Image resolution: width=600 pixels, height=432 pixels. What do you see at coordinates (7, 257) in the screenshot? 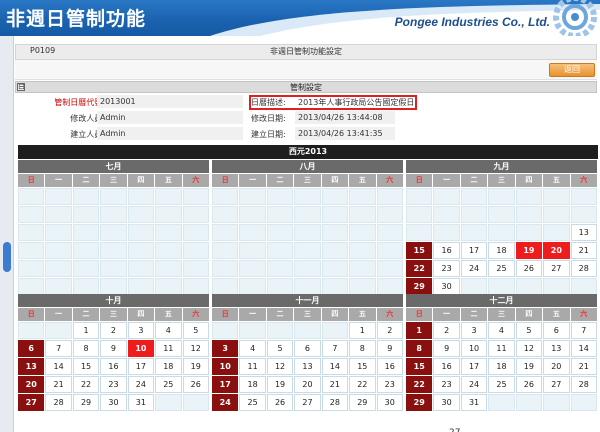
I see `splitter-handle` at bounding box center [7, 257].